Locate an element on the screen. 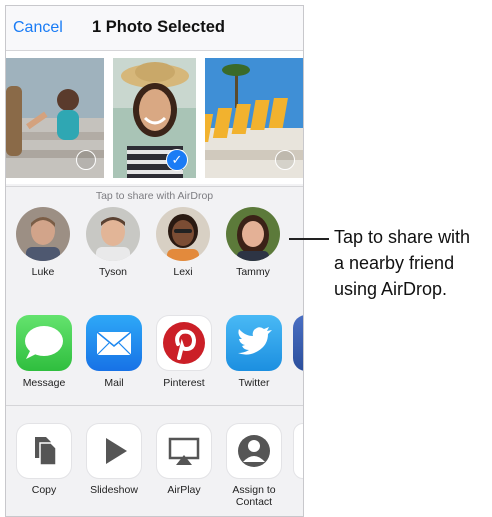 This screenshot has height=517, width=492. share-app-mail: Mail is located at coordinates (114, 352).